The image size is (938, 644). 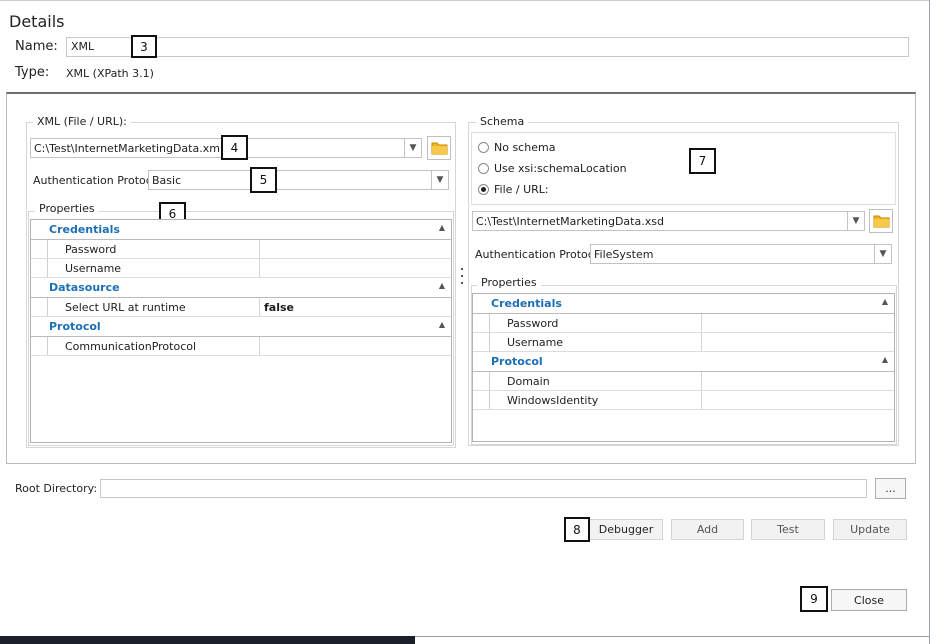 I want to click on xml-path-value: C:\Test\InternetMarketingData.xml, so click(x=129, y=148).